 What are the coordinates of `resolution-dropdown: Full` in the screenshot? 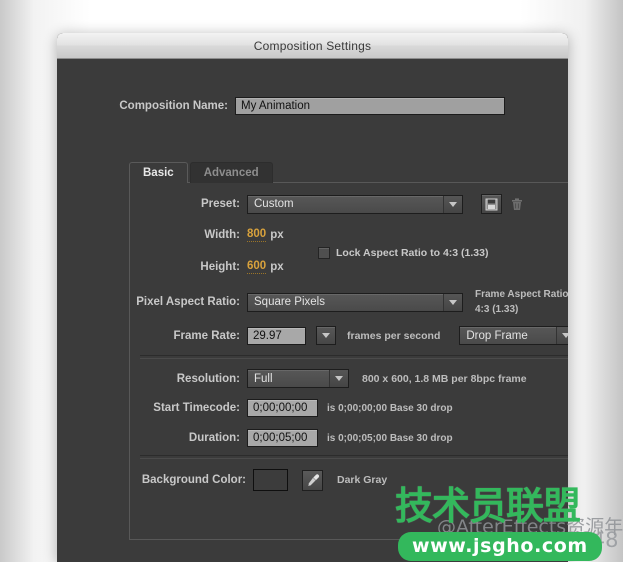 It's located at (298, 378).